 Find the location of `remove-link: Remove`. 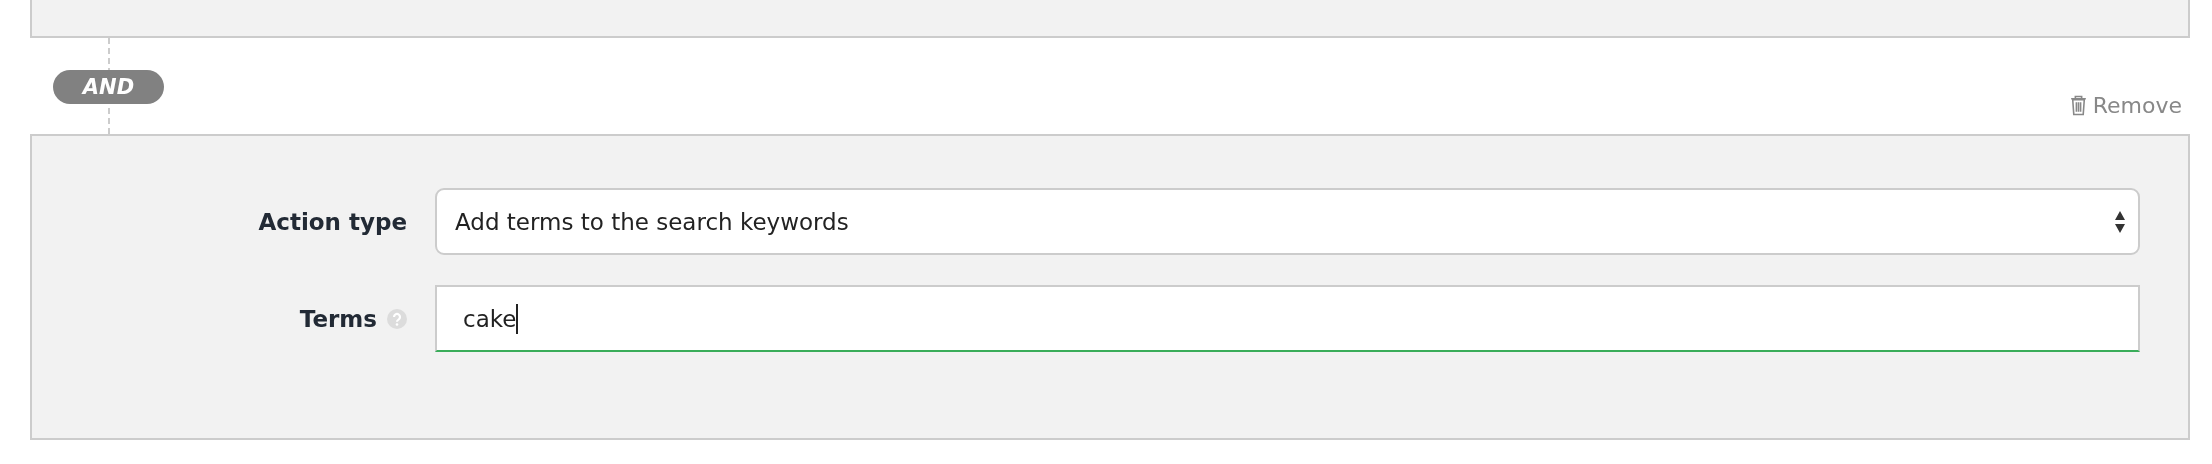

remove-link: Remove is located at coordinates (2125, 105).